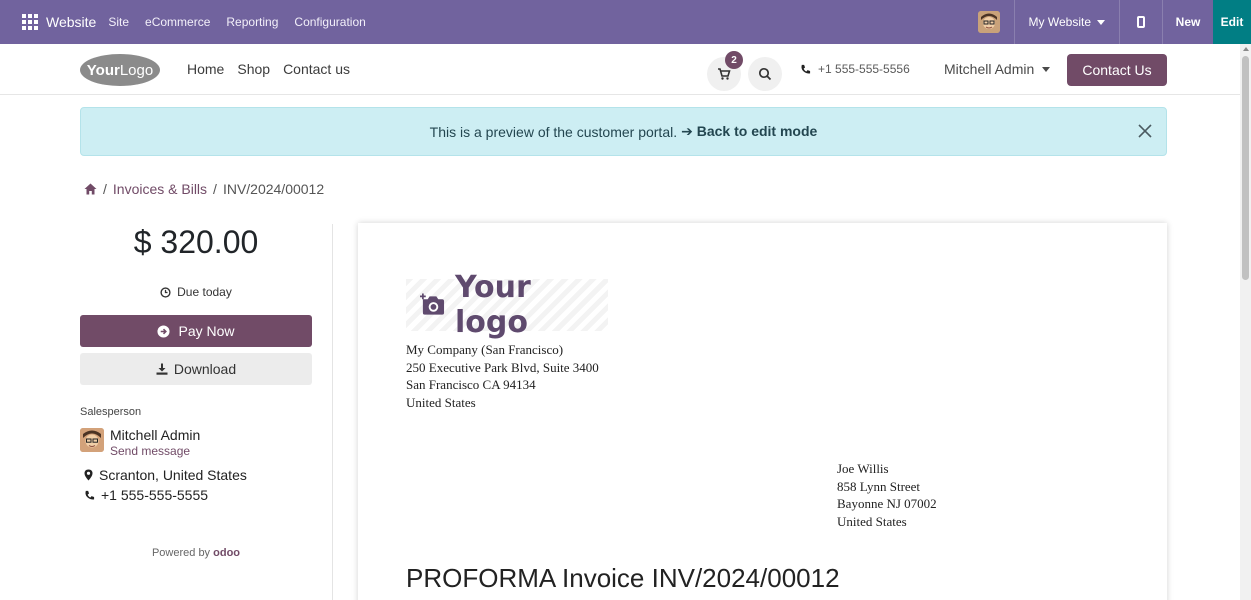 Image resolution: width=1251 pixels, height=600 pixels. I want to click on breadcrumb: / Invoices & Bills / INV/2024/00012, so click(204, 189).